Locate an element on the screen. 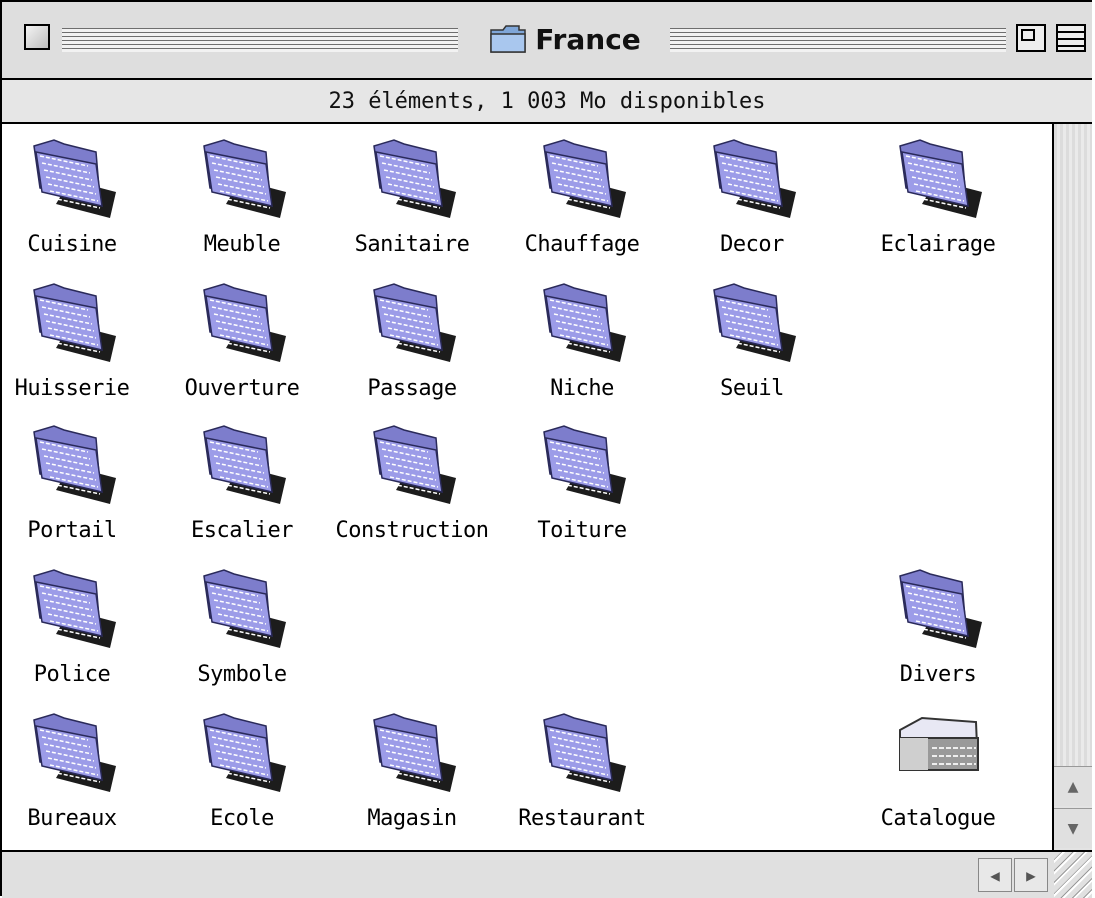 This screenshot has height=898, width=1095. title-bar: France is located at coordinates (547, 40).